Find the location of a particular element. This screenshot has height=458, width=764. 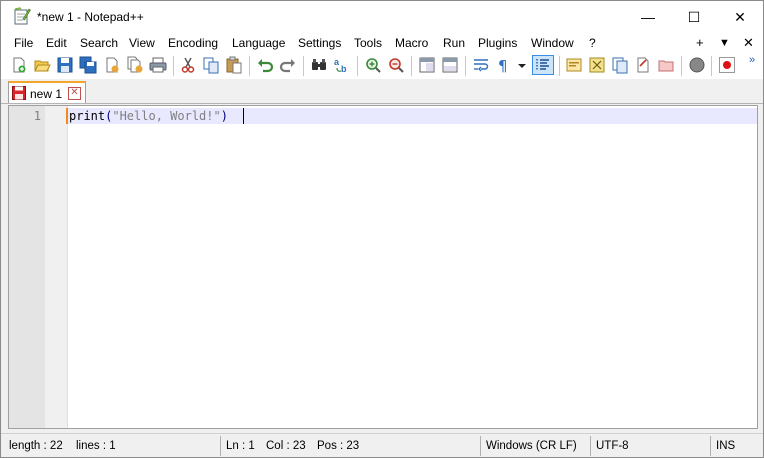

change-history-marker is located at coordinates (67, 116).